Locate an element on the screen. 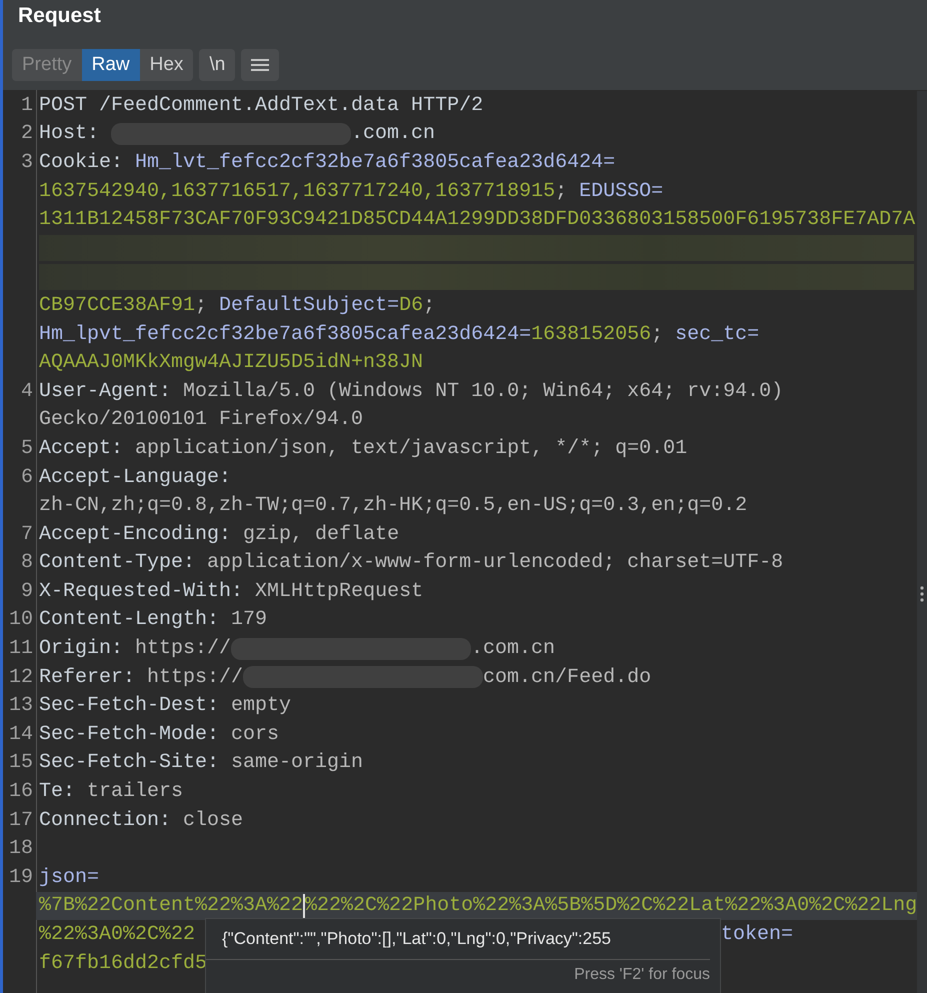  header-value: empty is located at coordinates (261, 706).